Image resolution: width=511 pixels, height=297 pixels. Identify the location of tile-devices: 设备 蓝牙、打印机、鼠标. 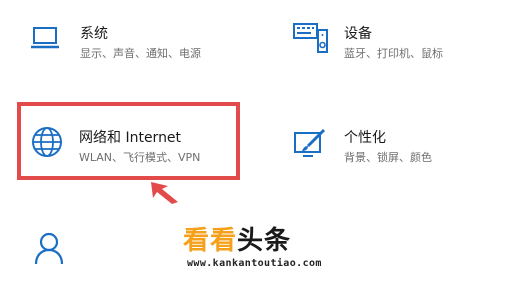
(392, 45).